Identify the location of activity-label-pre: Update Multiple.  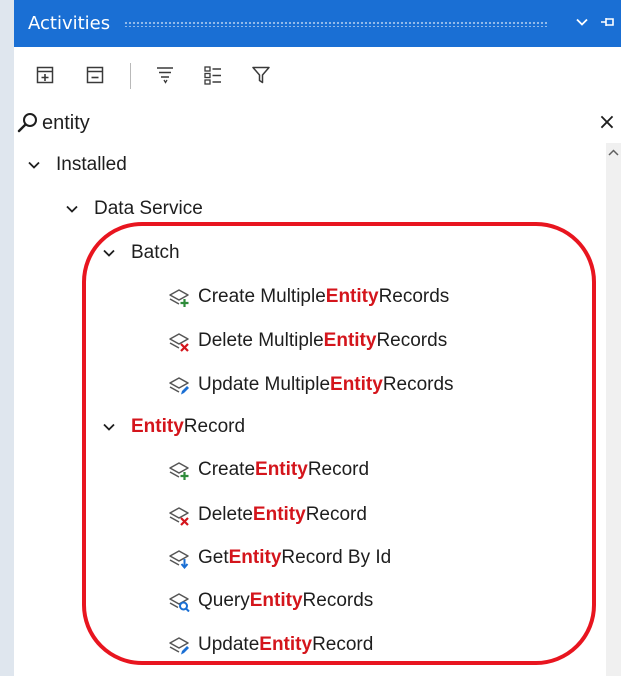
(264, 384).